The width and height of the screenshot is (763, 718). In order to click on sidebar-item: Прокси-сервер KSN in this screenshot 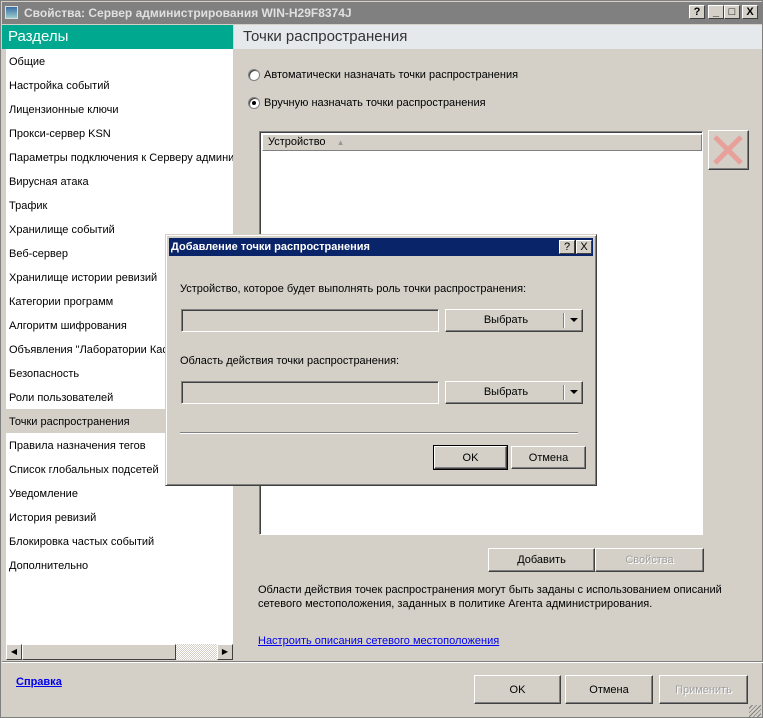, I will do `click(119, 133)`.